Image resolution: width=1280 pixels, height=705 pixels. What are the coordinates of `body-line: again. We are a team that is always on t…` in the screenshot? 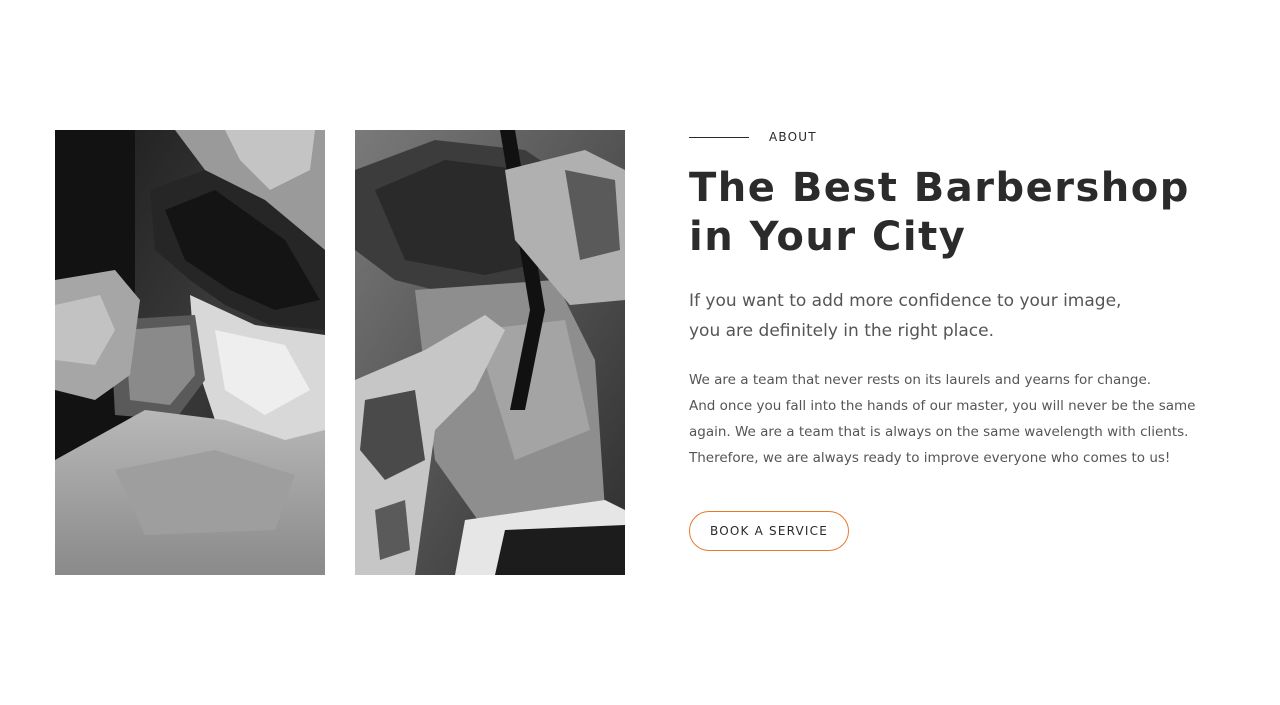 It's located at (939, 432).